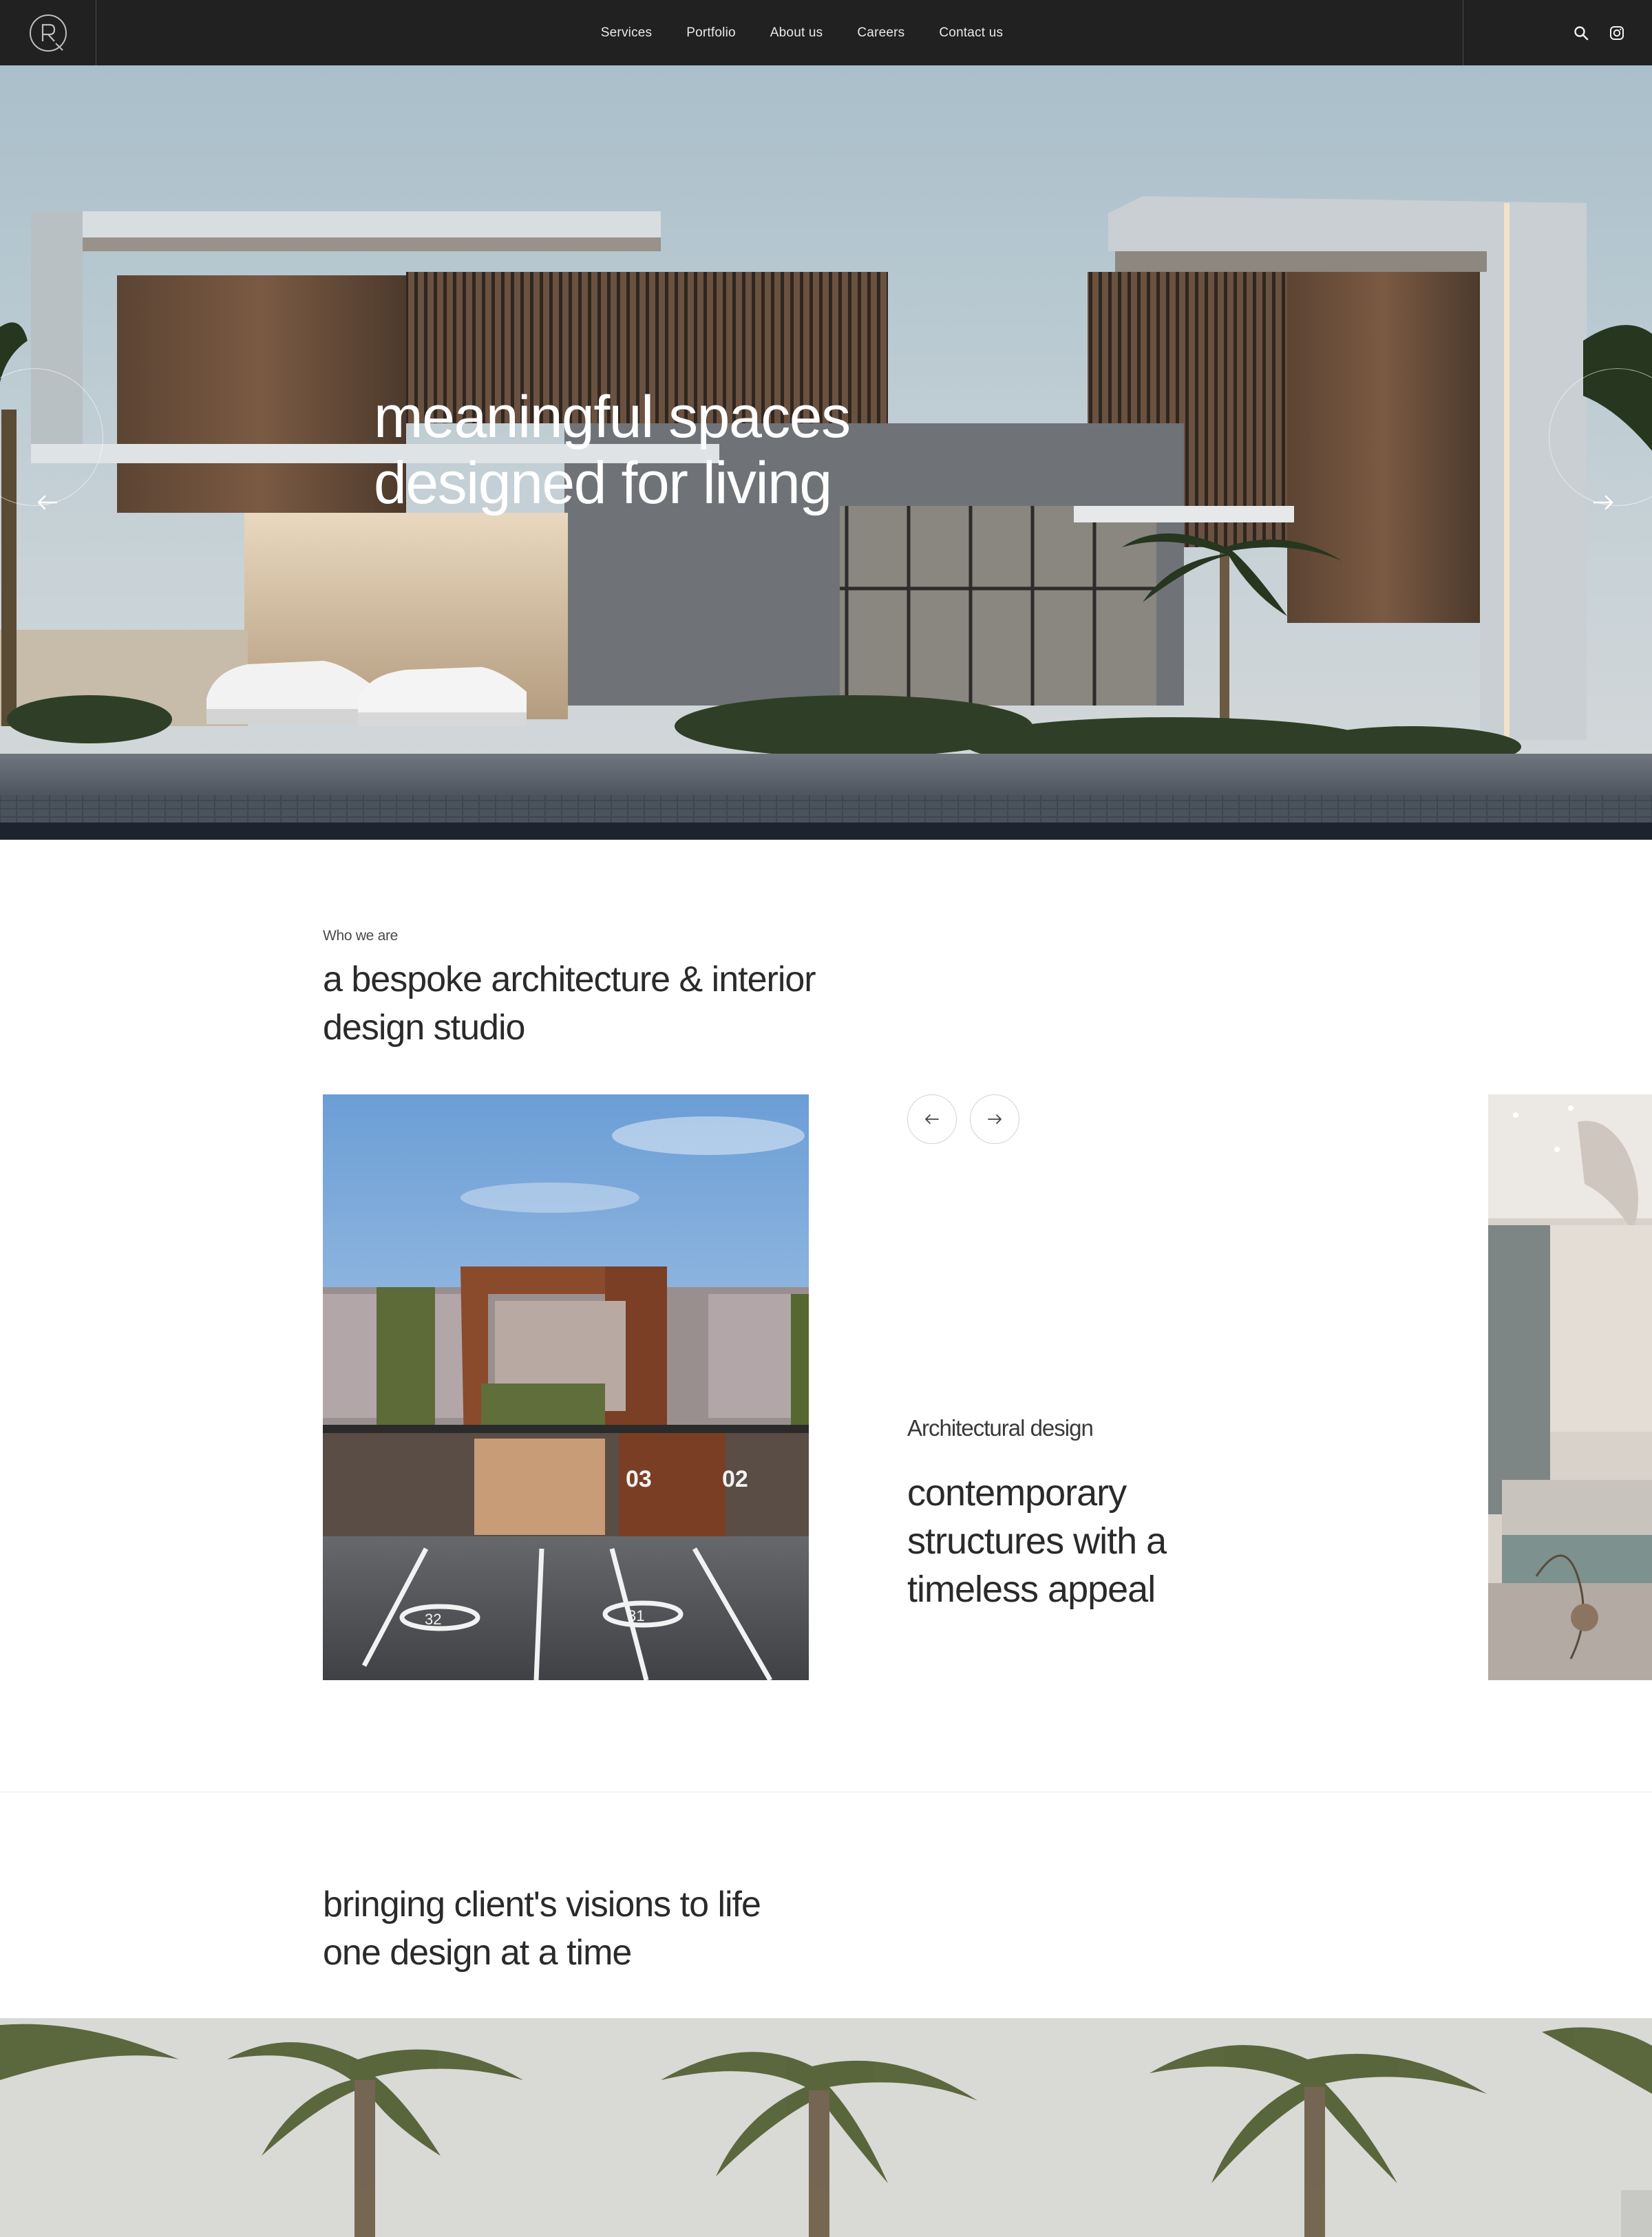  What do you see at coordinates (361, 936) in the screenshot?
I see `section-eyebrow: Who we are` at bounding box center [361, 936].